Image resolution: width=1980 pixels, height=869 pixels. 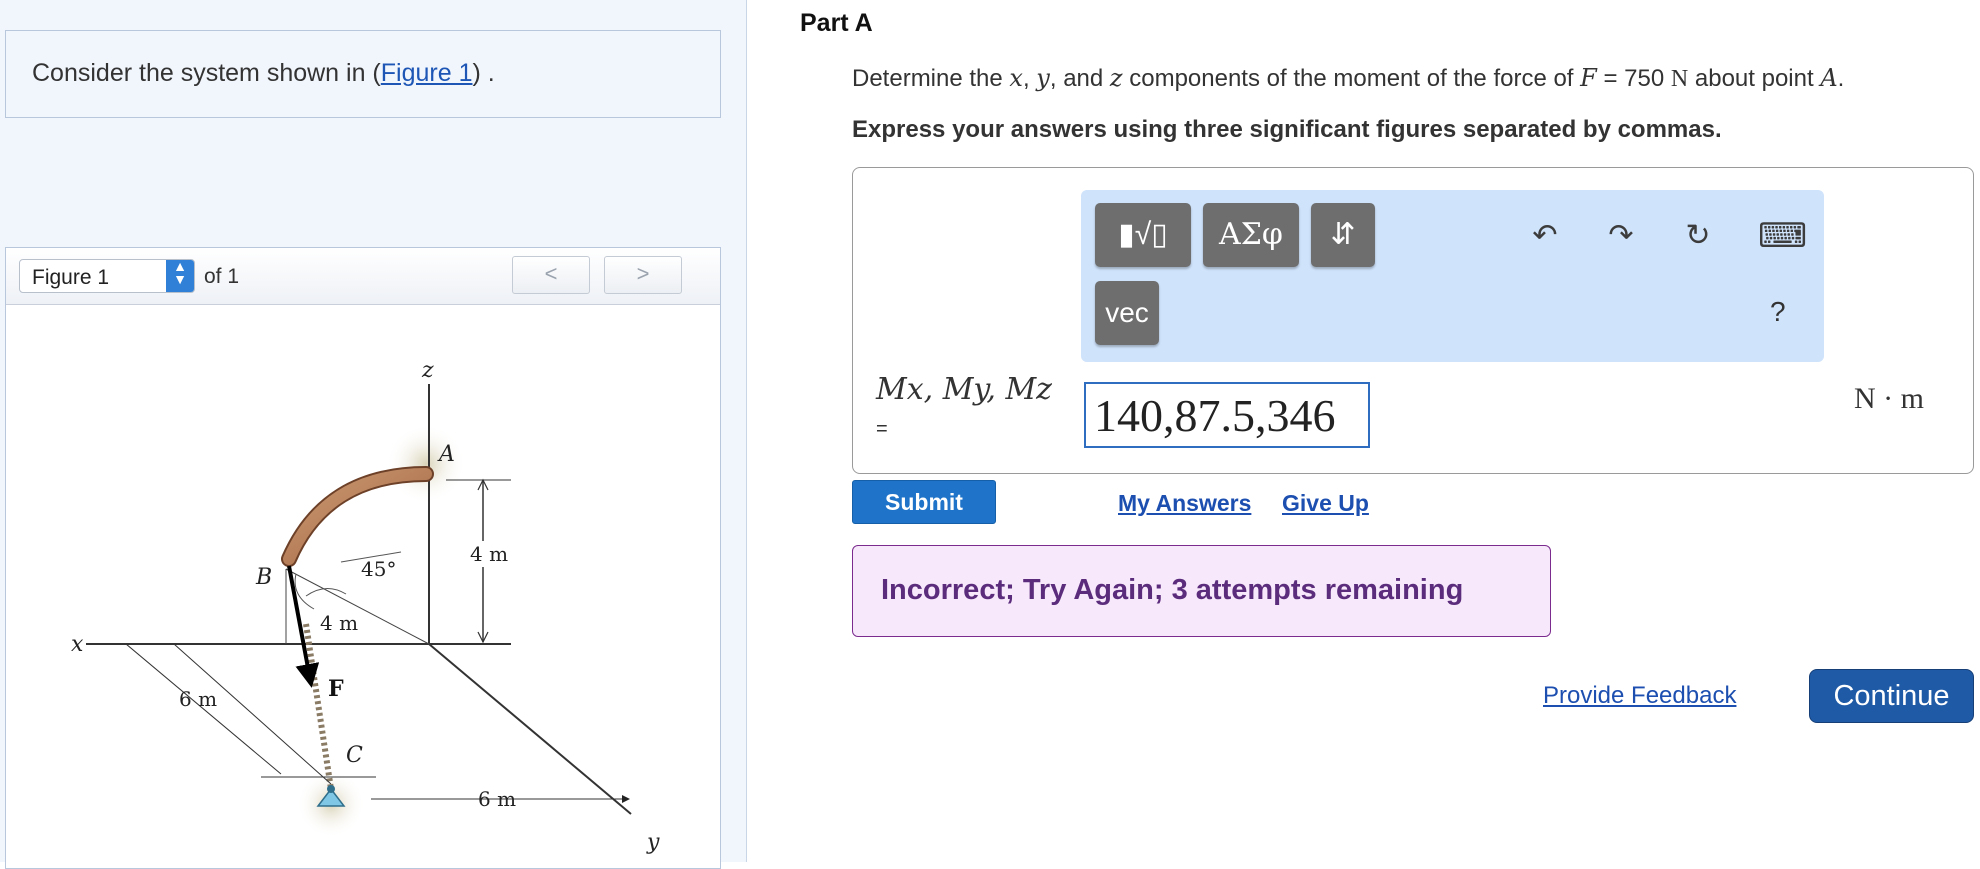 What do you see at coordinates (1782, 236) in the screenshot?
I see `keyboard-icon: ⌨` at bounding box center [1782, 236].